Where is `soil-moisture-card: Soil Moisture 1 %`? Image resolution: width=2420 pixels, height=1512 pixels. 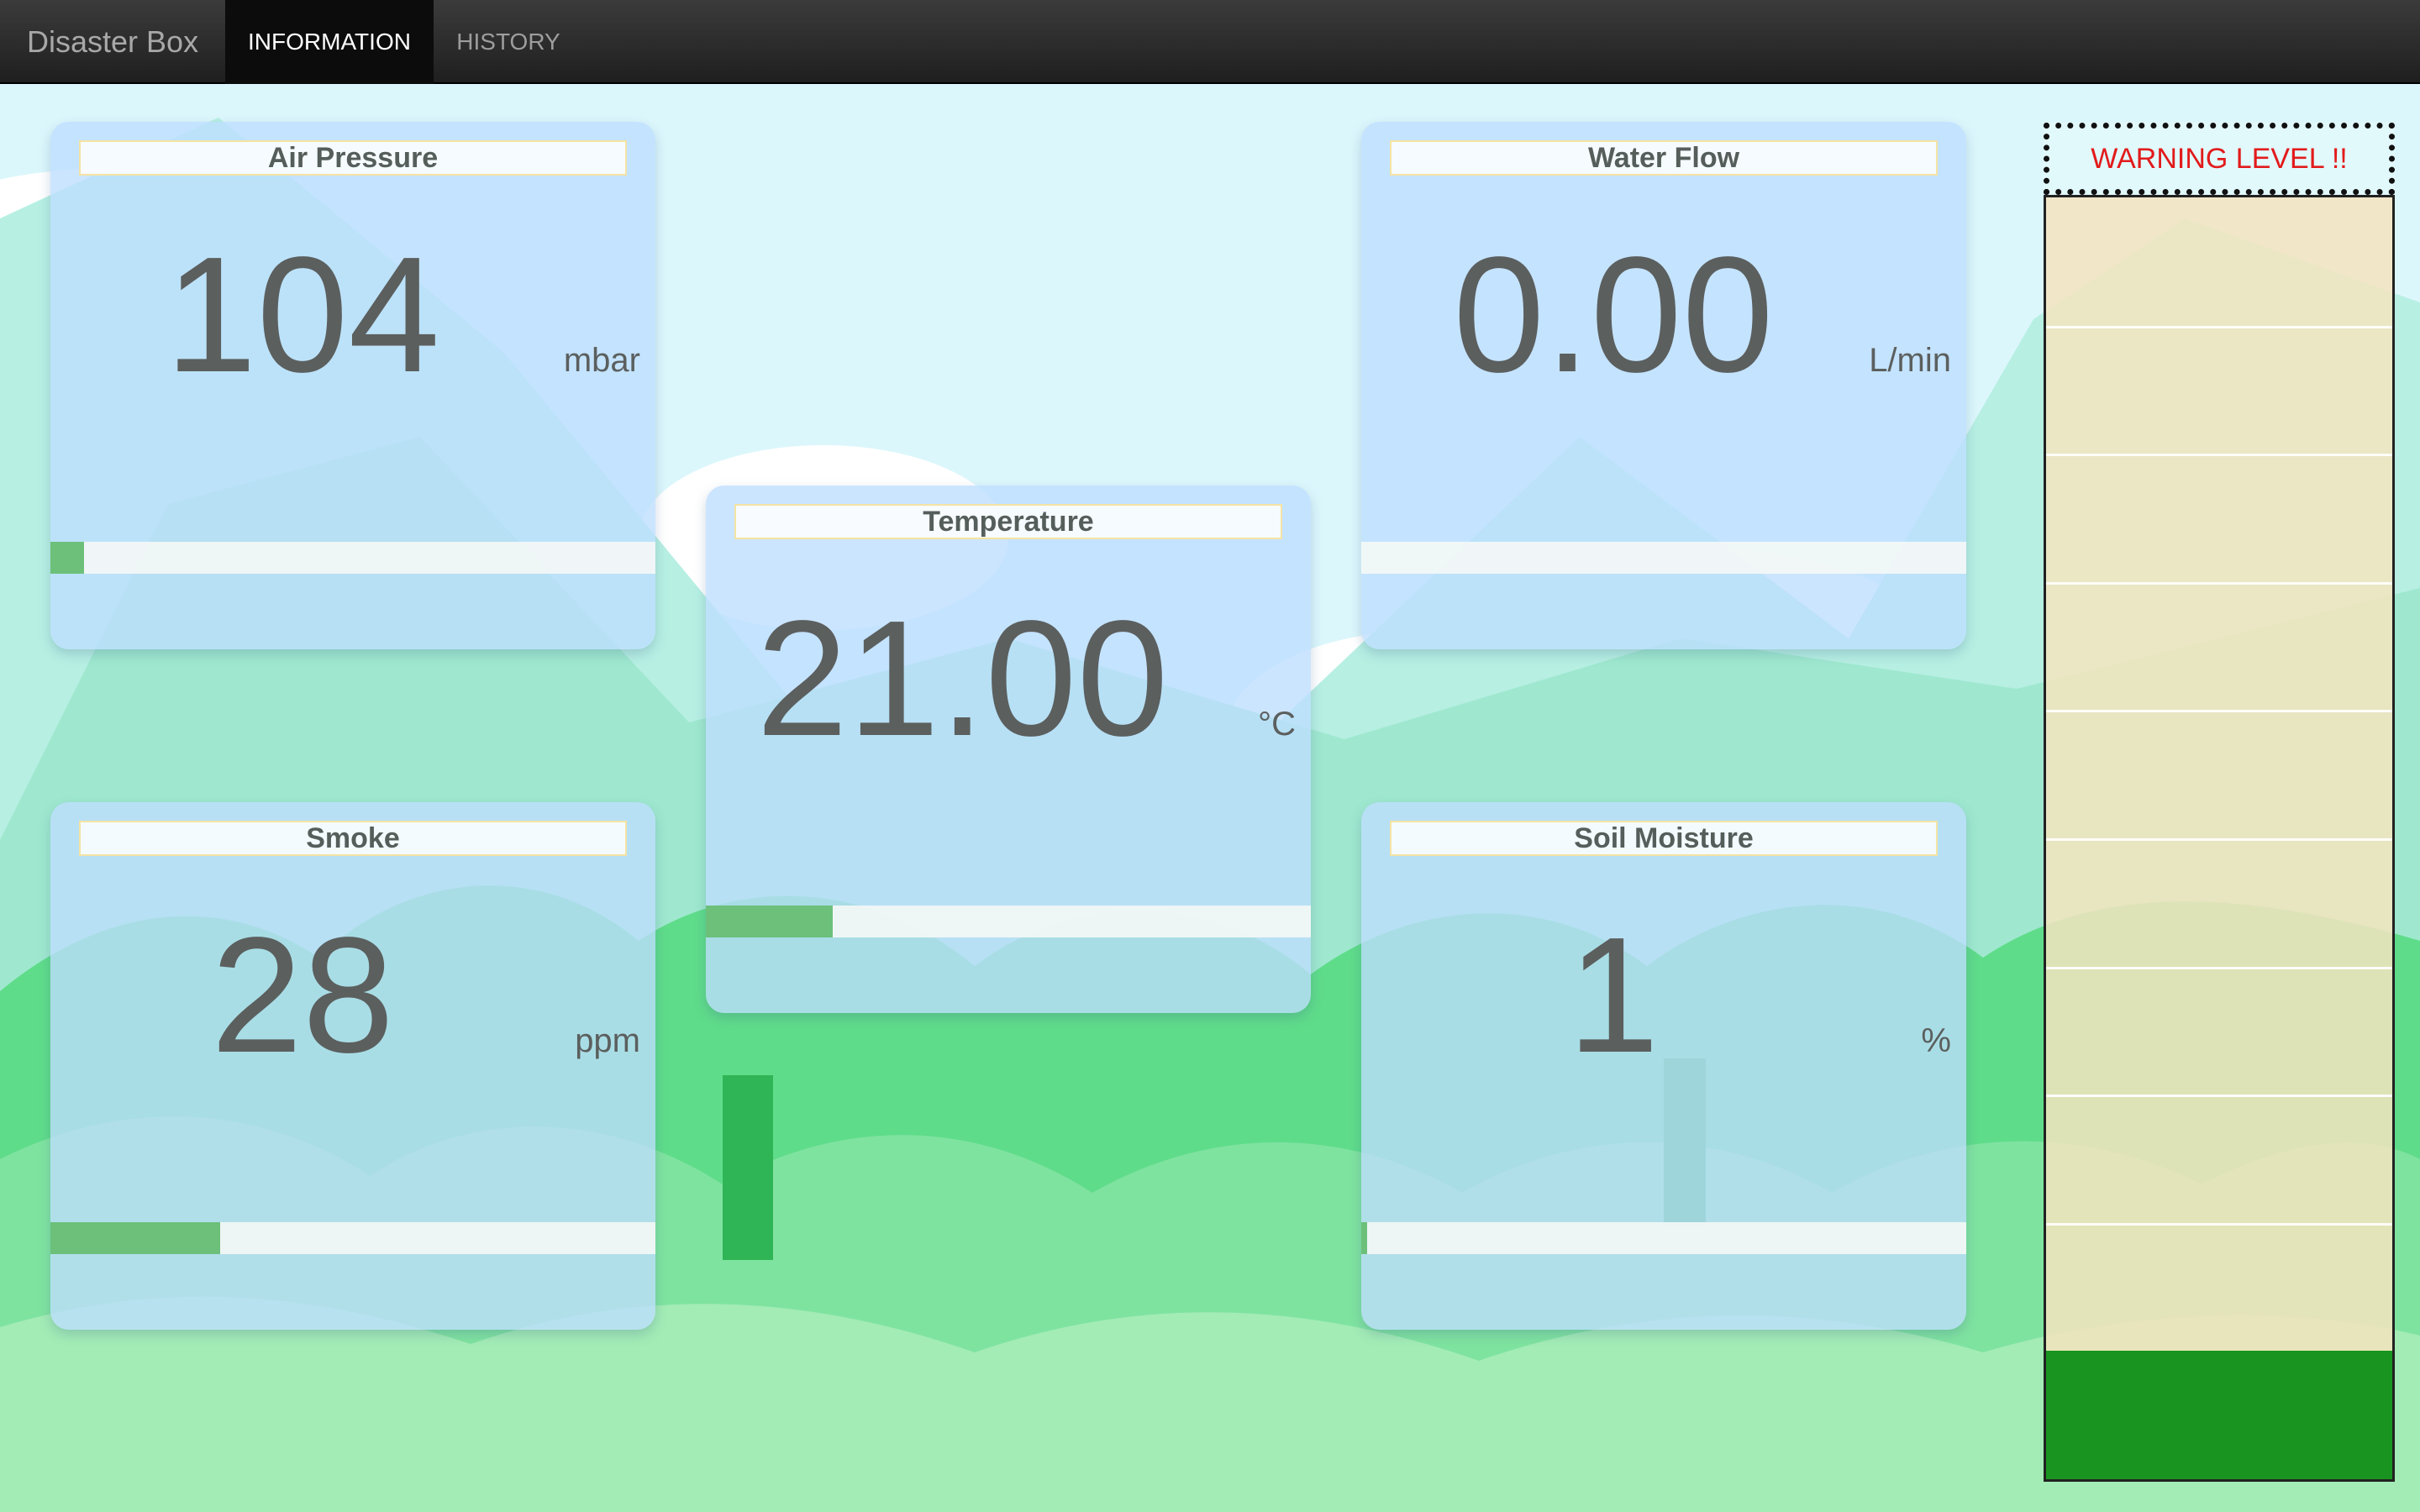
soil-moisture-card: Soil Moisture 1 % is located at coordinates (1663, 1066).